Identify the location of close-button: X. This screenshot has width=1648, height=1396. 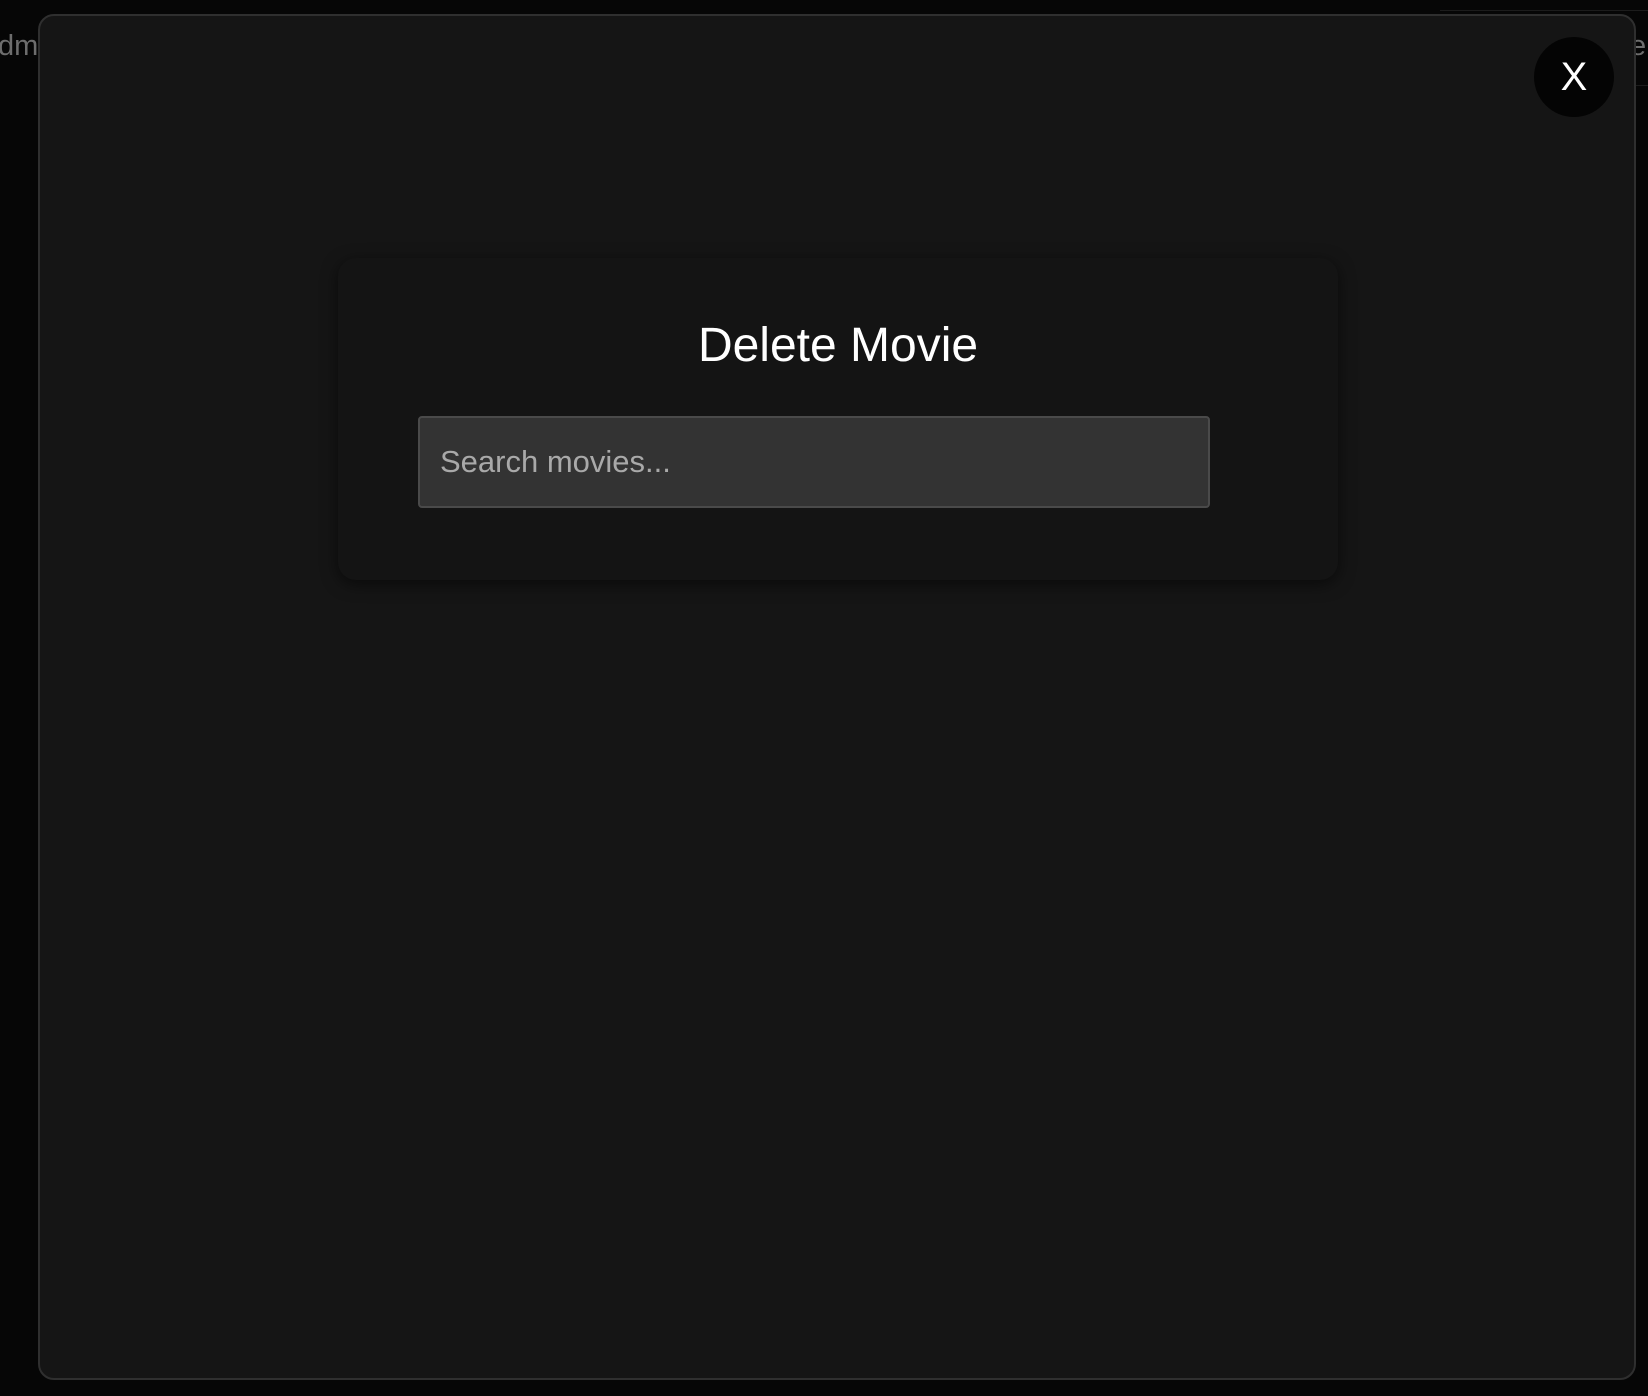
(1574, 77).